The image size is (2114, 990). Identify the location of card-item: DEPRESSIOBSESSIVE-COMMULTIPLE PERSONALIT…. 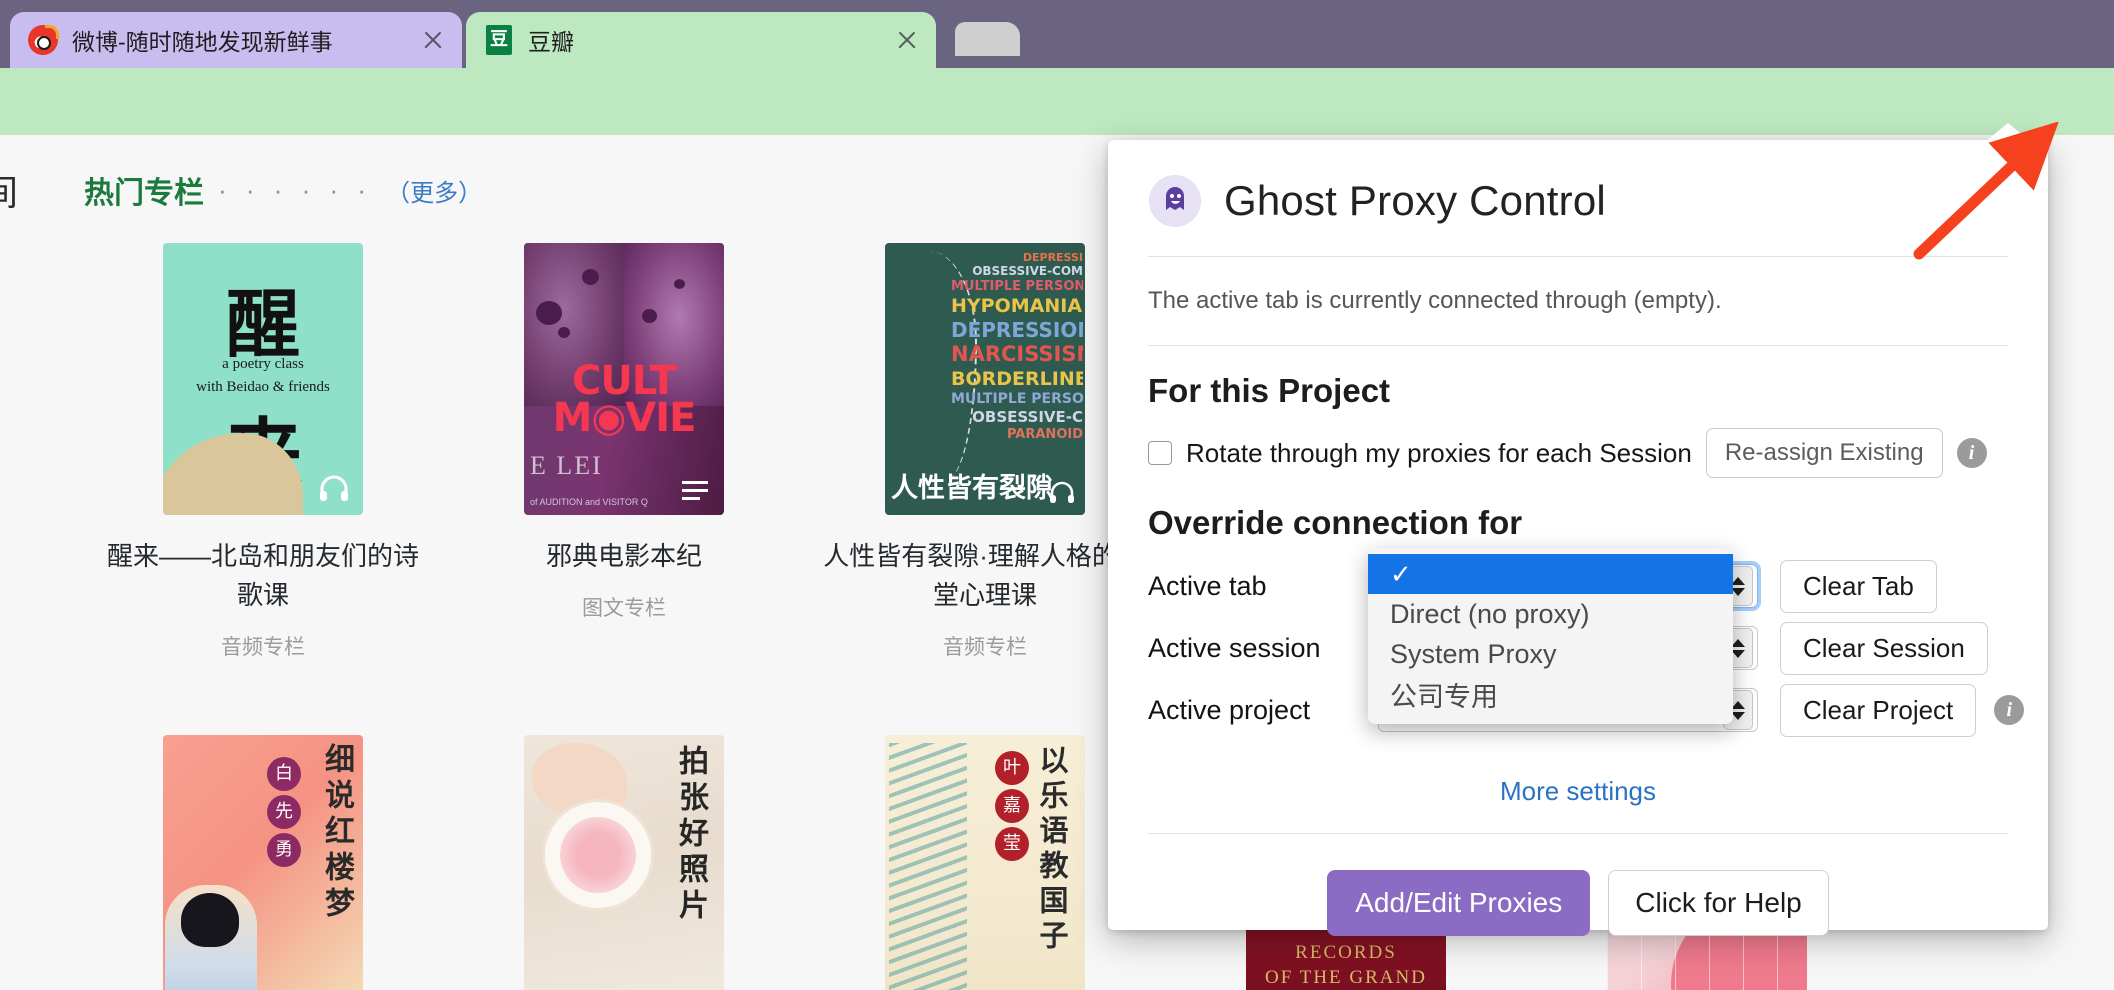
(985, 452).